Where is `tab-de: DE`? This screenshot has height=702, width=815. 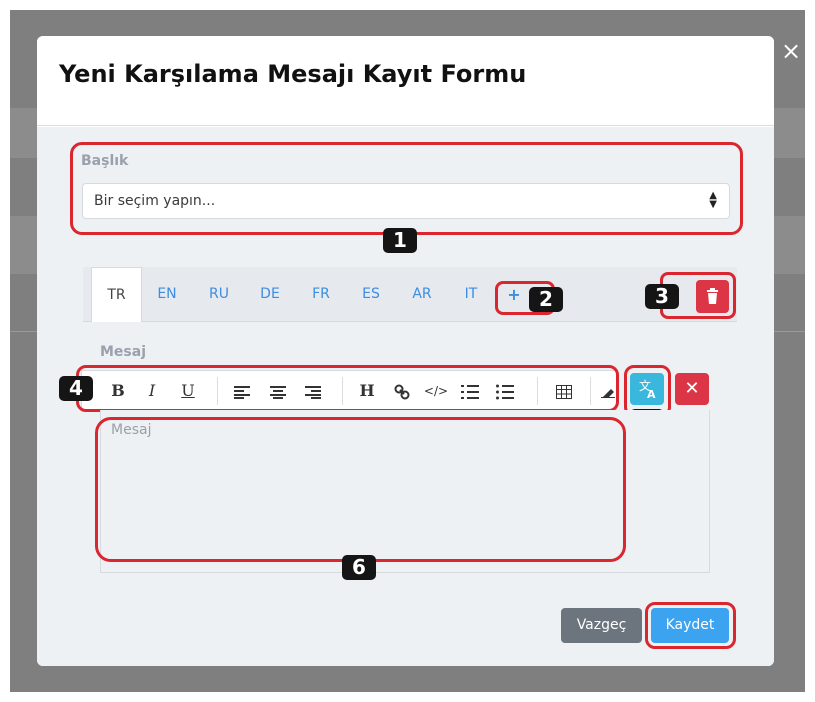
tab-de: DE is located at coordinates (270, 294).